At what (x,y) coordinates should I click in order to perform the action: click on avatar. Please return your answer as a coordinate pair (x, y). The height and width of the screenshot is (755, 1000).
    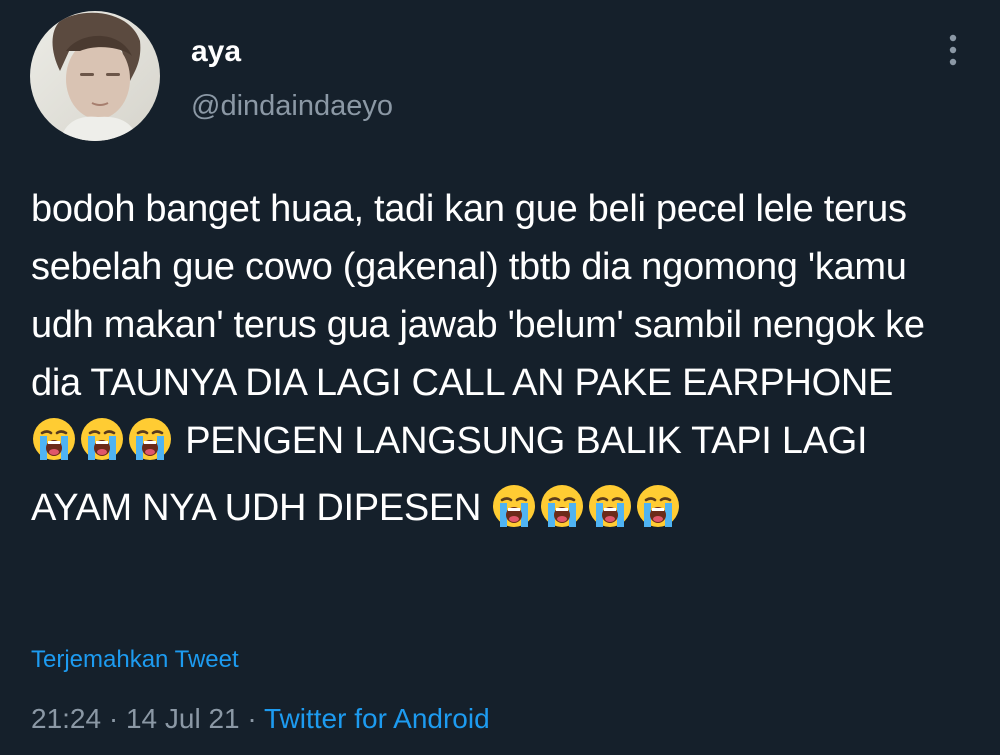
    Looking at the image, I should click on (95, 76).